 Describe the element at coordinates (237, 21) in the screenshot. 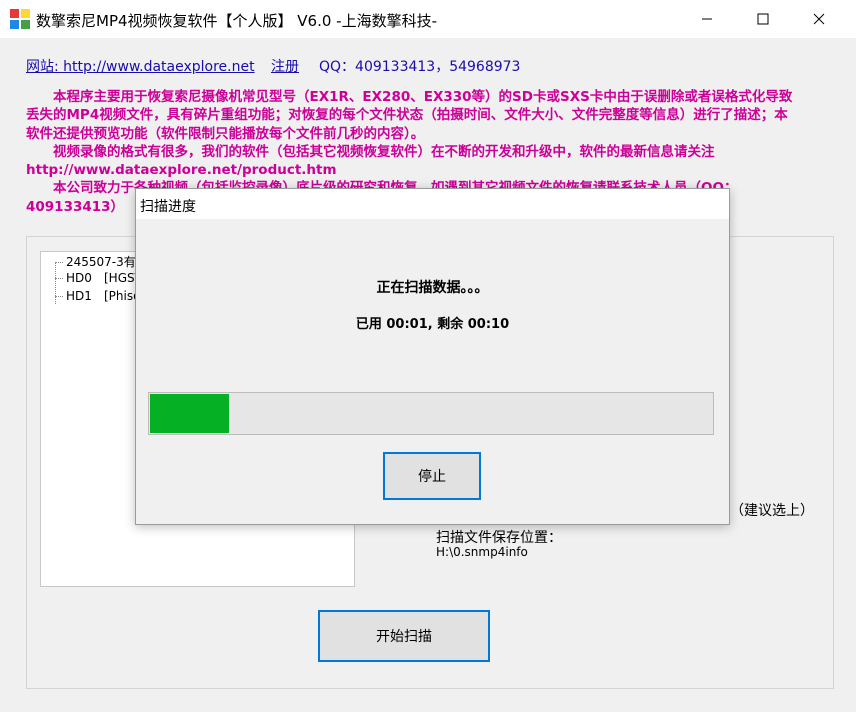

I see `window-title: 数擎索尼MP4视频恢复软件【个人版】 V6.0 -上海数擎科技-` at that location.